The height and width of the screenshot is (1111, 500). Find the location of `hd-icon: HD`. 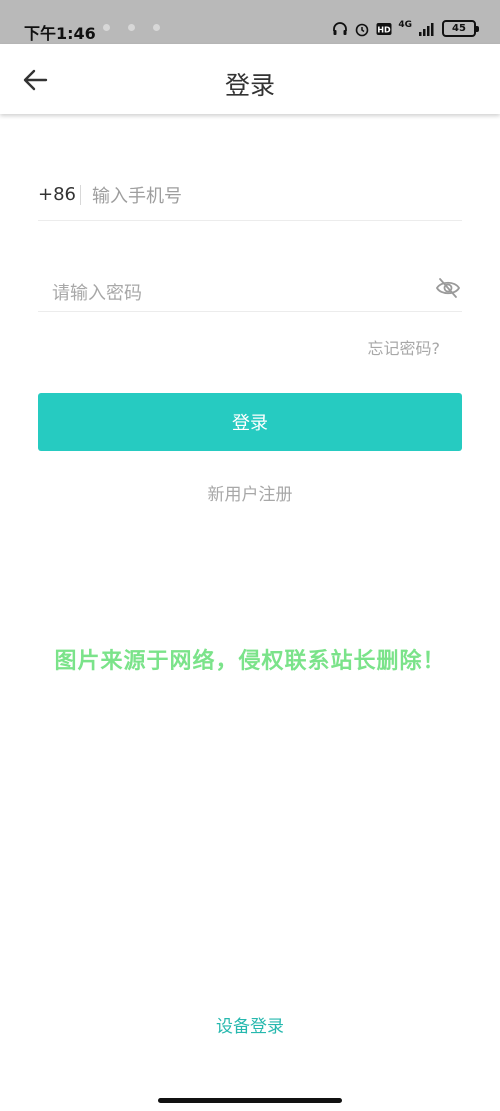

hd-icon: HD is located at coordinates (384, 28).